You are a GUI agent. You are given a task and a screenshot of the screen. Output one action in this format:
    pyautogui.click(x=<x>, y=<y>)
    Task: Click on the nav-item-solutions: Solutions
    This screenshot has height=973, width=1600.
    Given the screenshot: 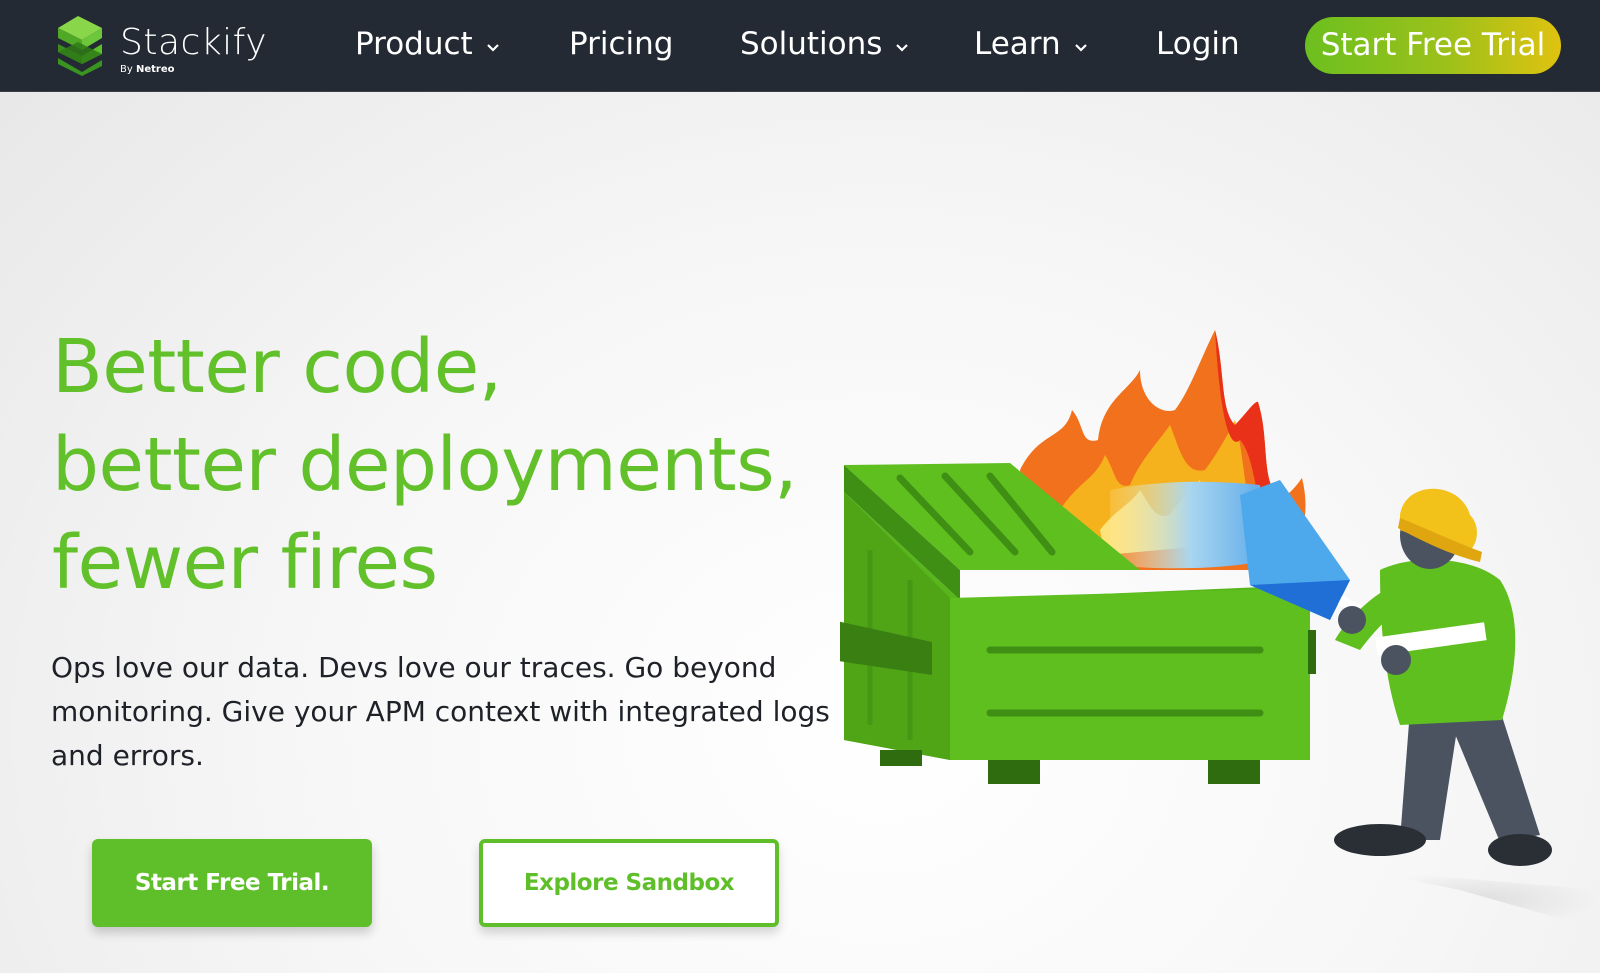 What is the action you would take?
    pyautogui.click(x=824, y=43)
    